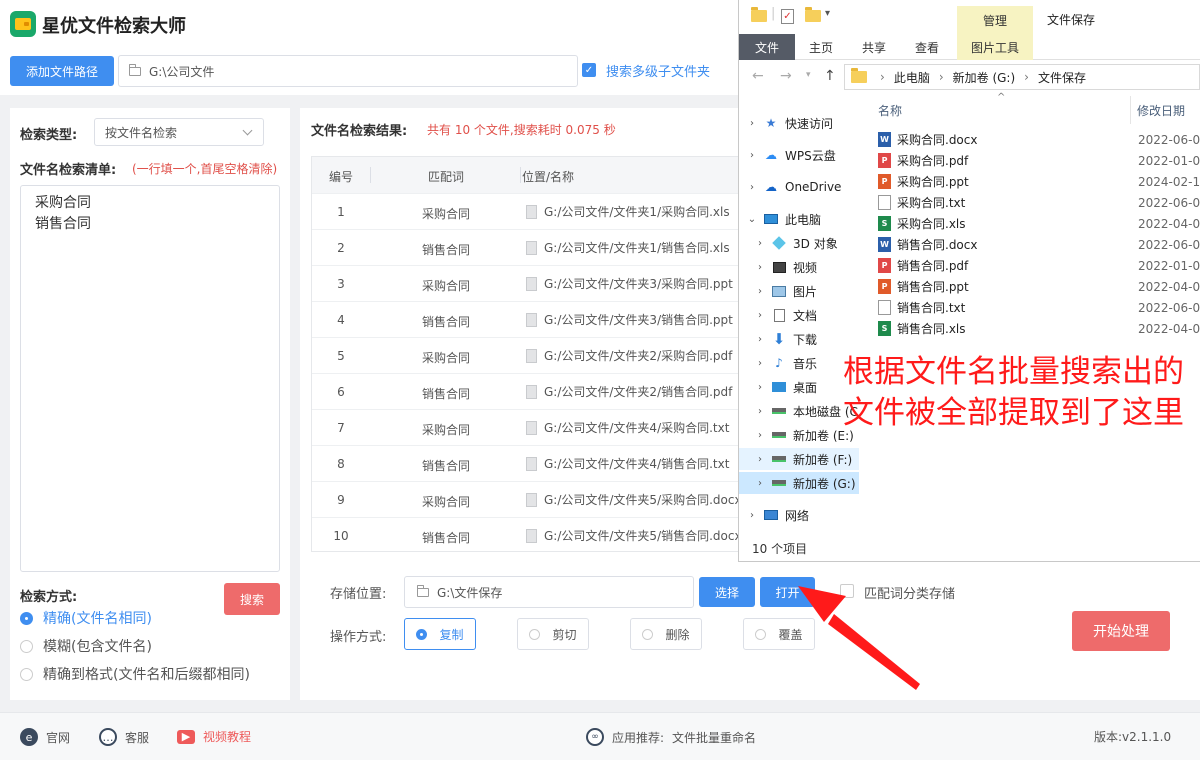  I want to click on table-row: 8 销售合同 G:/公司文件/文件夹4/销售合同.txt, so click(531, 463).